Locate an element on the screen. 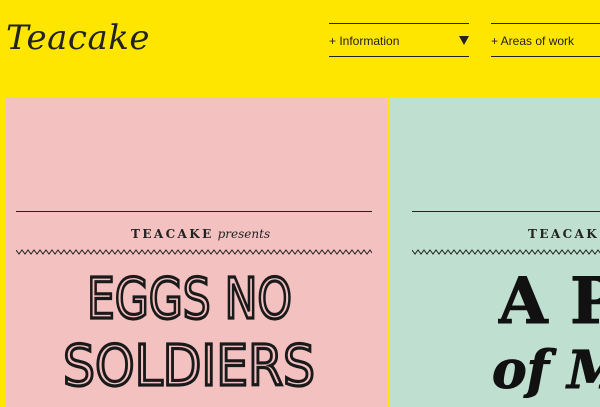 The height and width of the screenshot is (407, 600). information-menu-label: + Information is located at coordinates (364, 41).